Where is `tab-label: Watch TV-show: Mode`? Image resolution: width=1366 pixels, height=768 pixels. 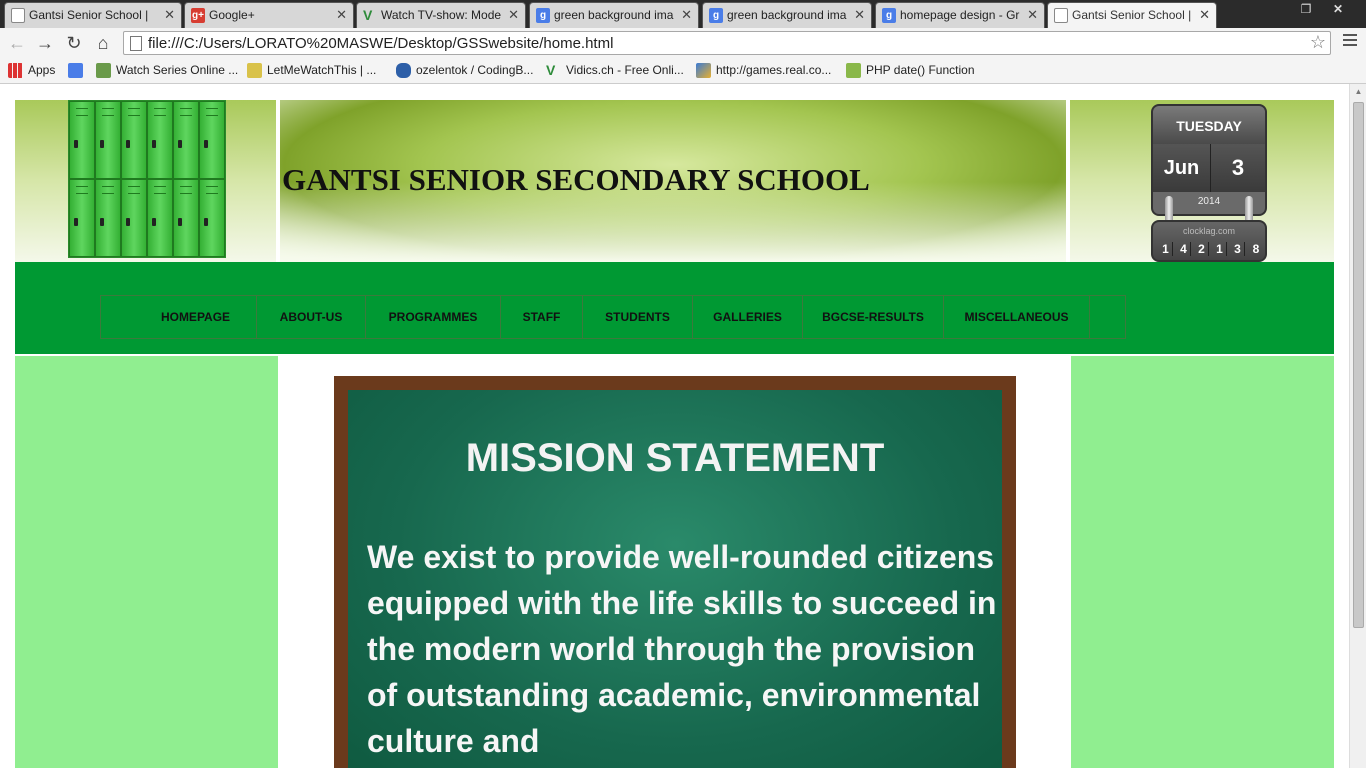
tab-label: Watch TV-show: Mode is located at coordinates (441, 15).